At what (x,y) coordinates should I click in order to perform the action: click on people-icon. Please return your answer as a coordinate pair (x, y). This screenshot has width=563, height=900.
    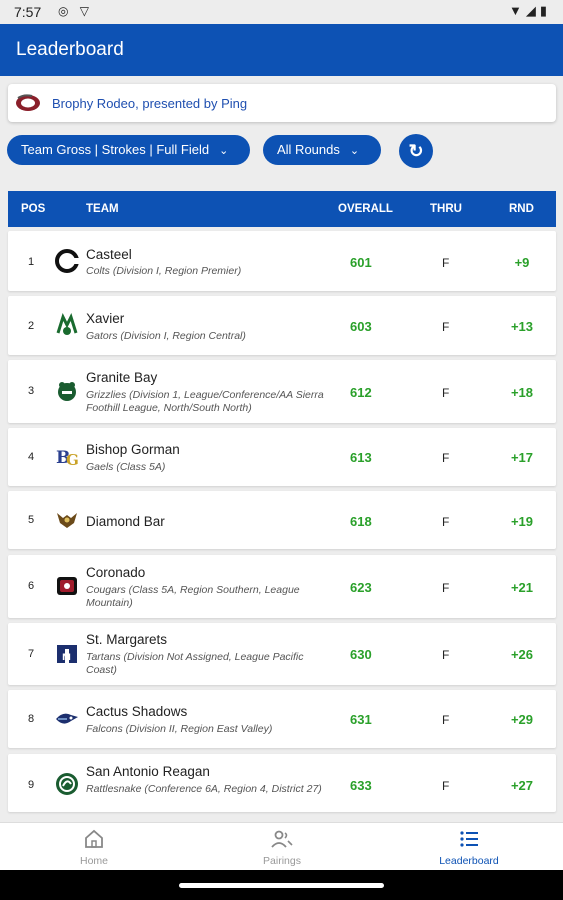
    Looking at the image, I should click on (282, 839).